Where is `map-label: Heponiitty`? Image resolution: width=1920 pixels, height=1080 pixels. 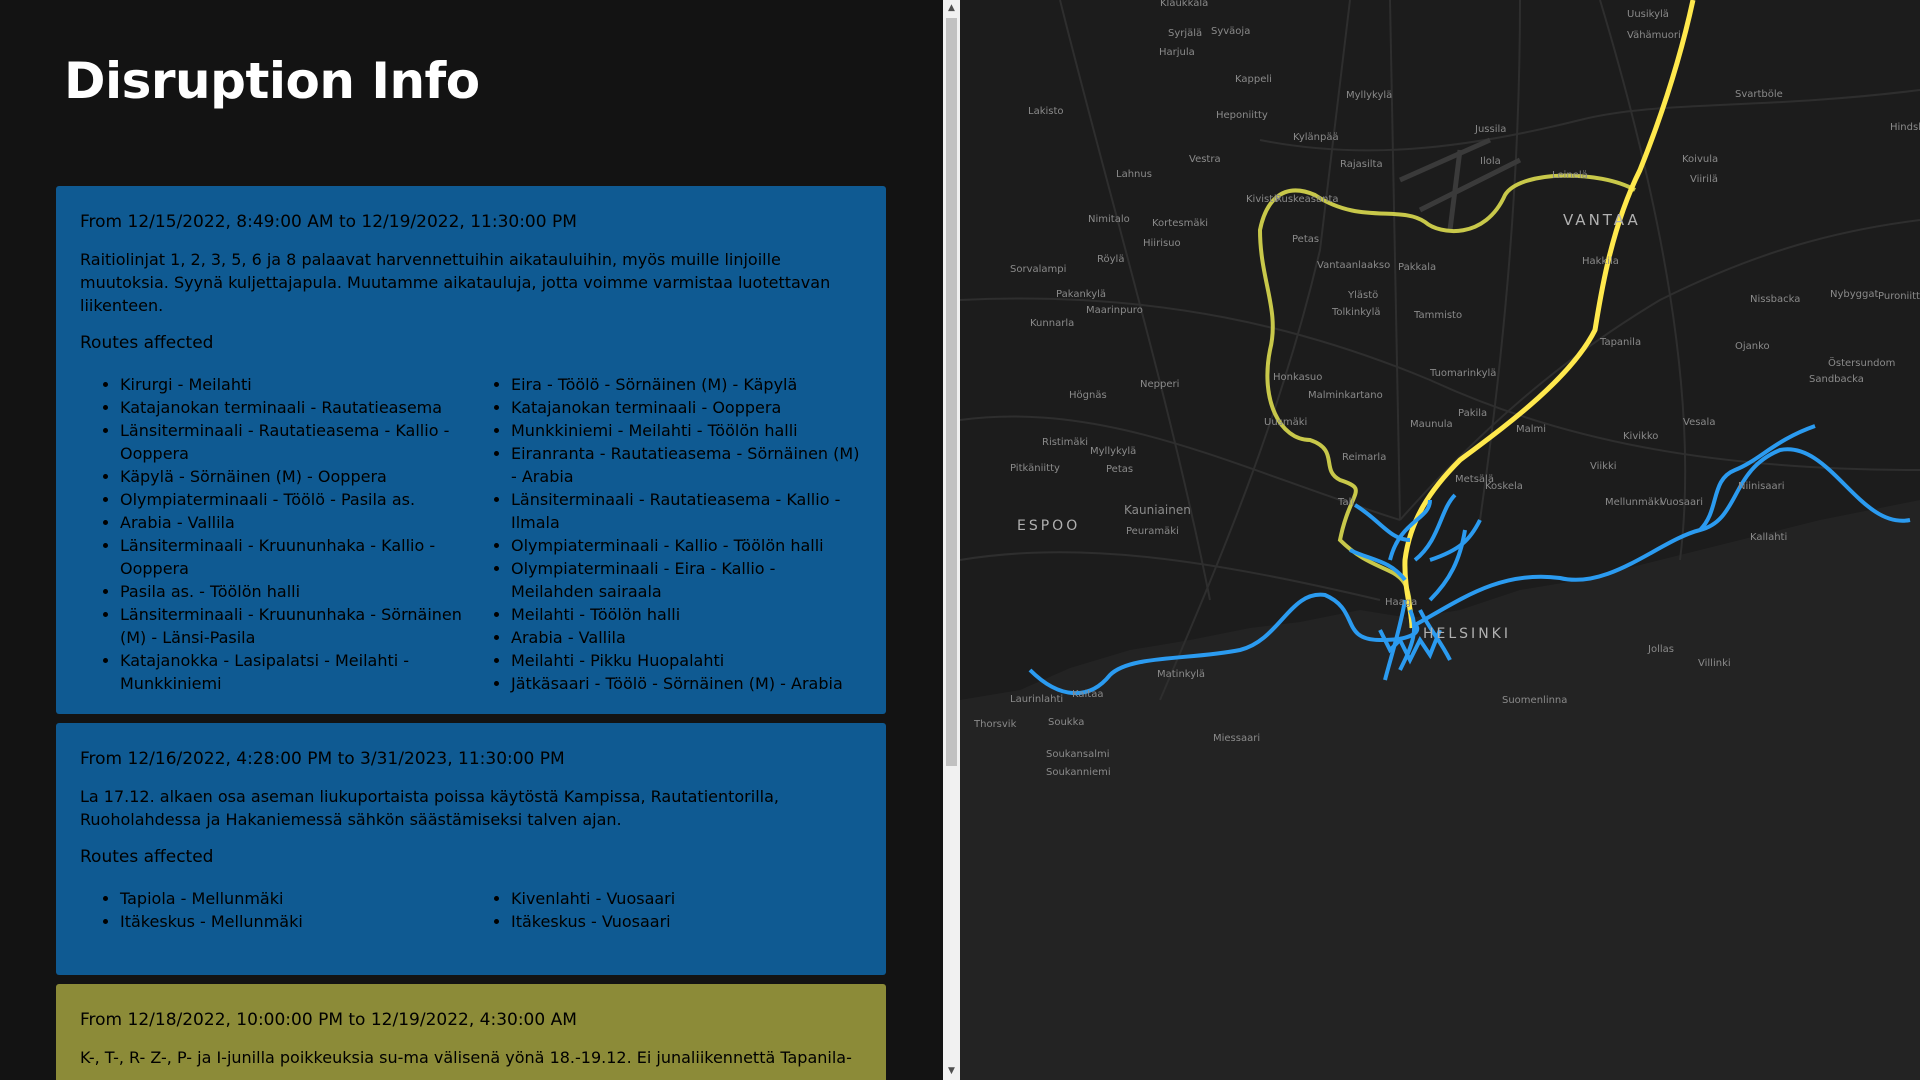 map-label: Heponiitty is located at coordinates (1242, 115).